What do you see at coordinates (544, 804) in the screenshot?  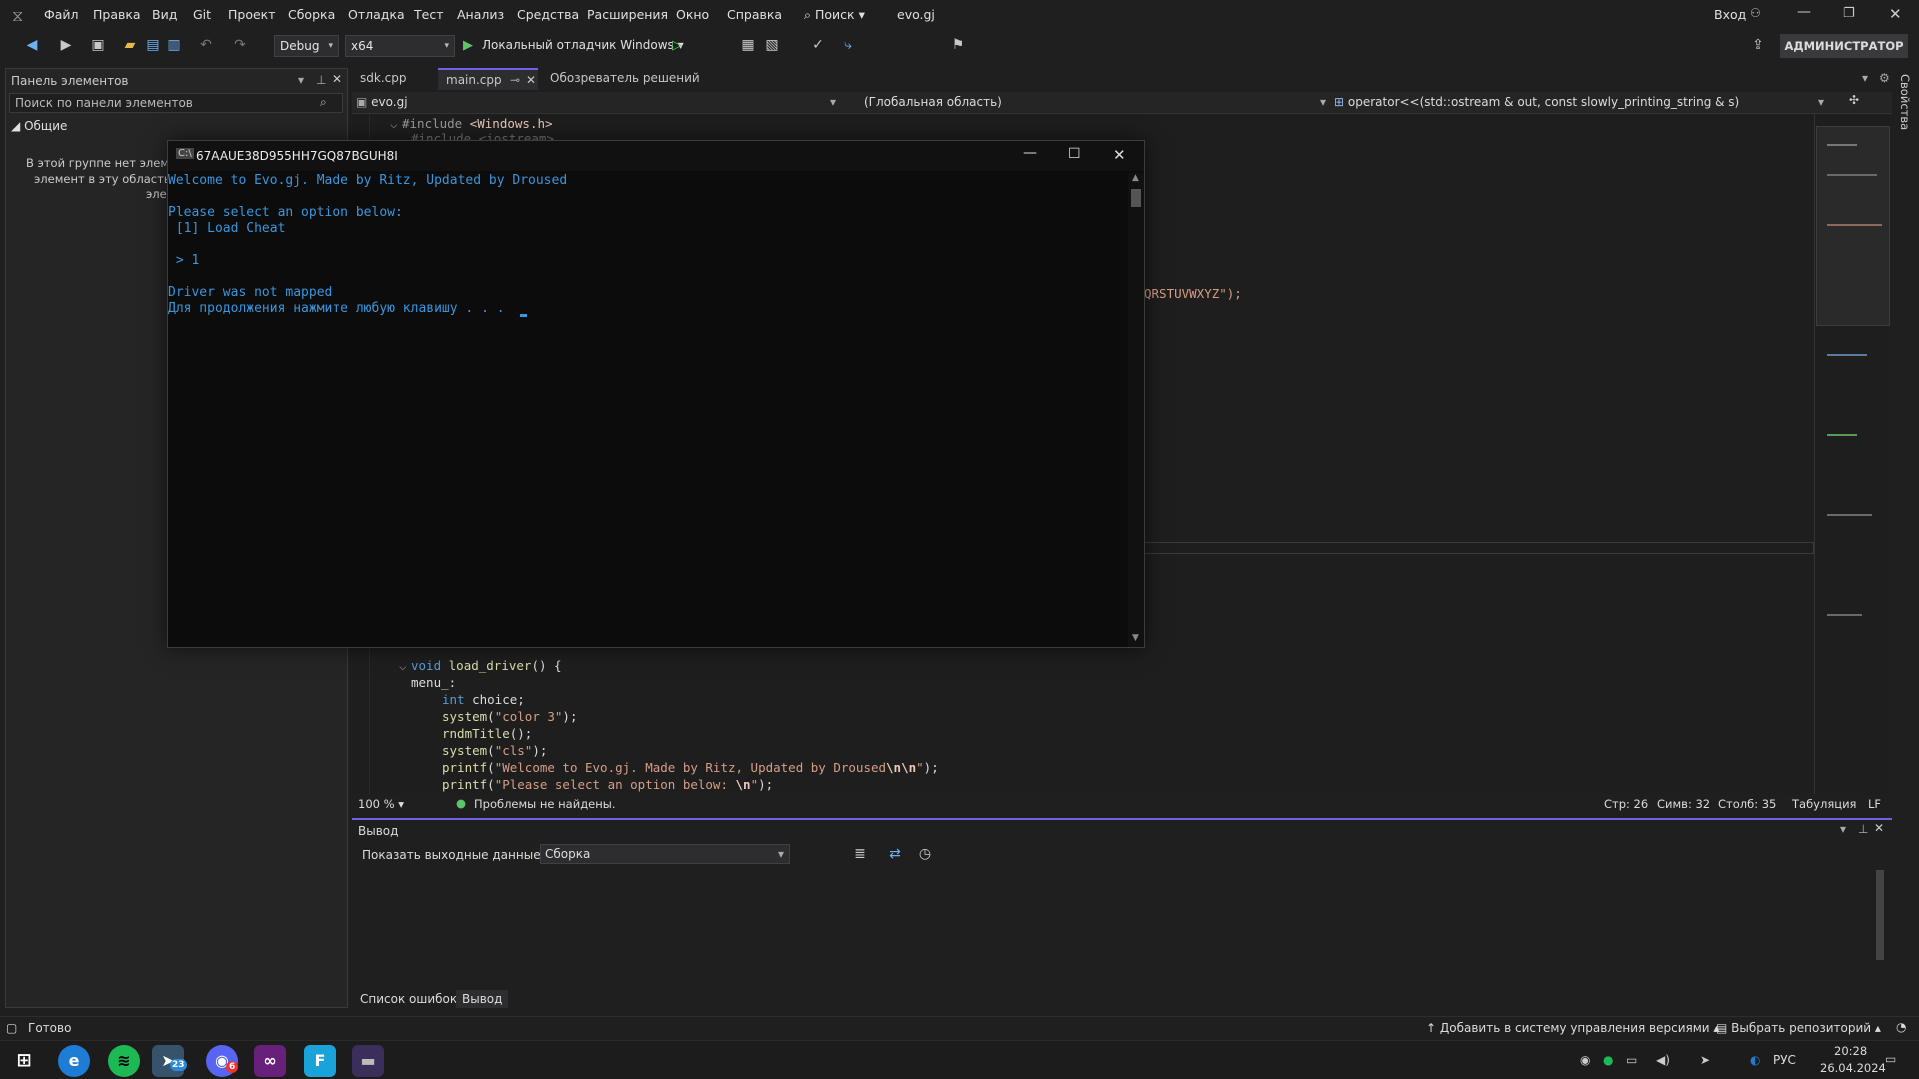 I see `issues-status: Проблемы не найдены.` at bounding box center [544, 804].